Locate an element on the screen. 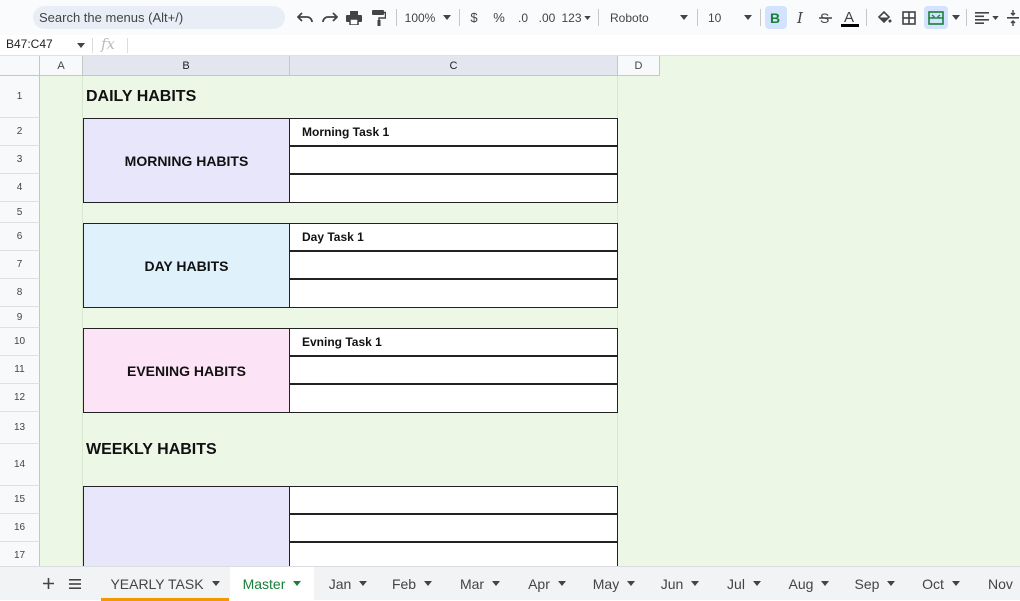 The height and width of the screenshot is (601, 1020). fill-color-button is located at coordinates (884, 17).